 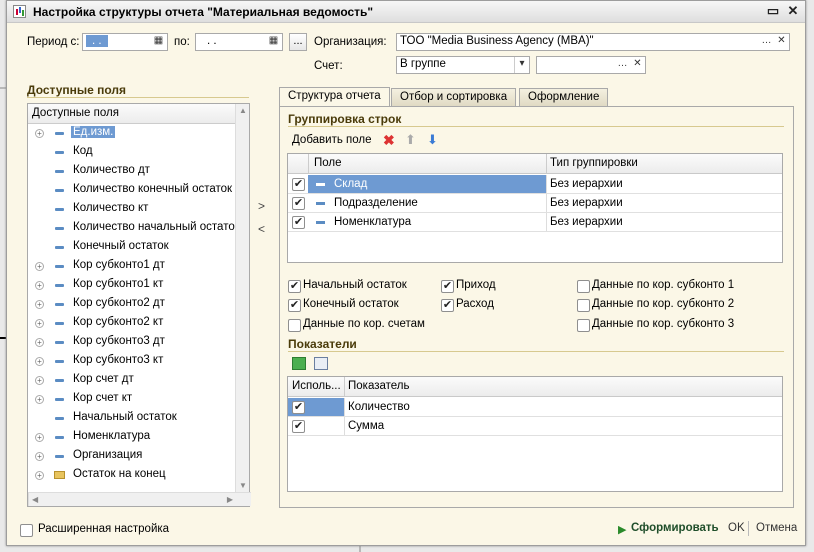 What do you see at coordinates (26, 530) in the screenshot?
I see `advanced-checkbox` at bounding box center [26, 530].